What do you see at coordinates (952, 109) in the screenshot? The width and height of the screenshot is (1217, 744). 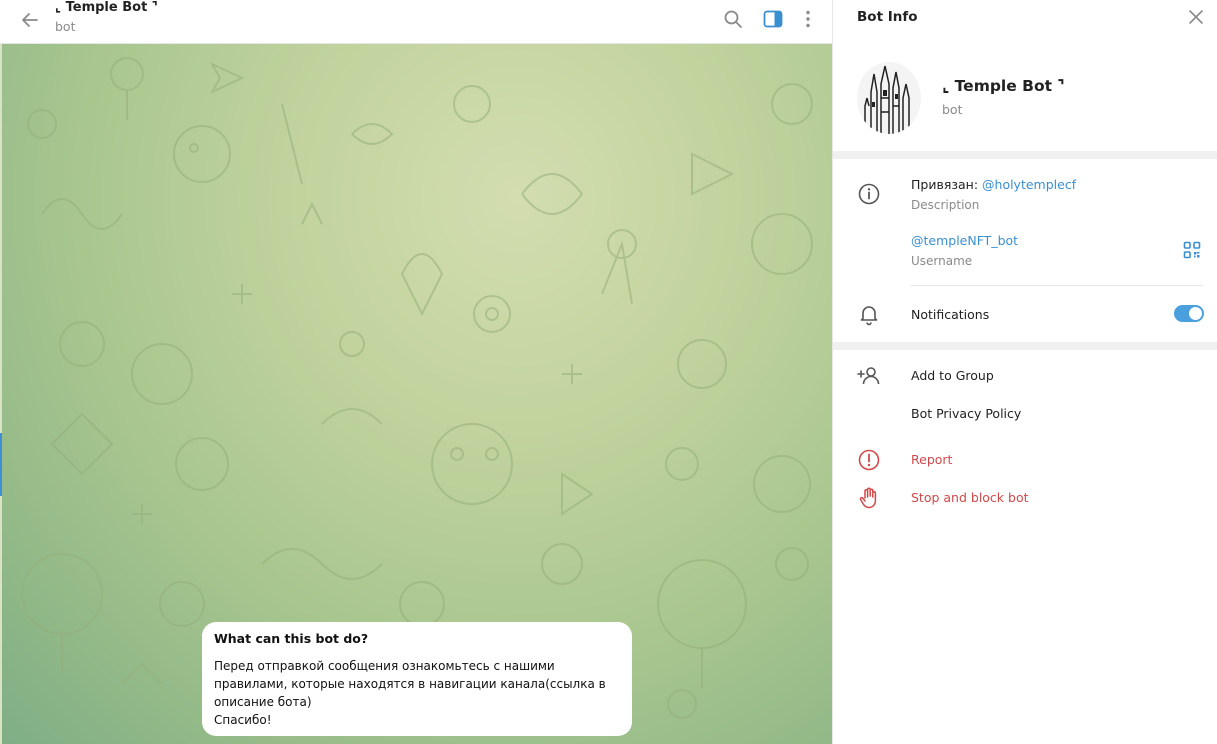 I see `bot-subtitle: bot` at bounding box center [952, 109].